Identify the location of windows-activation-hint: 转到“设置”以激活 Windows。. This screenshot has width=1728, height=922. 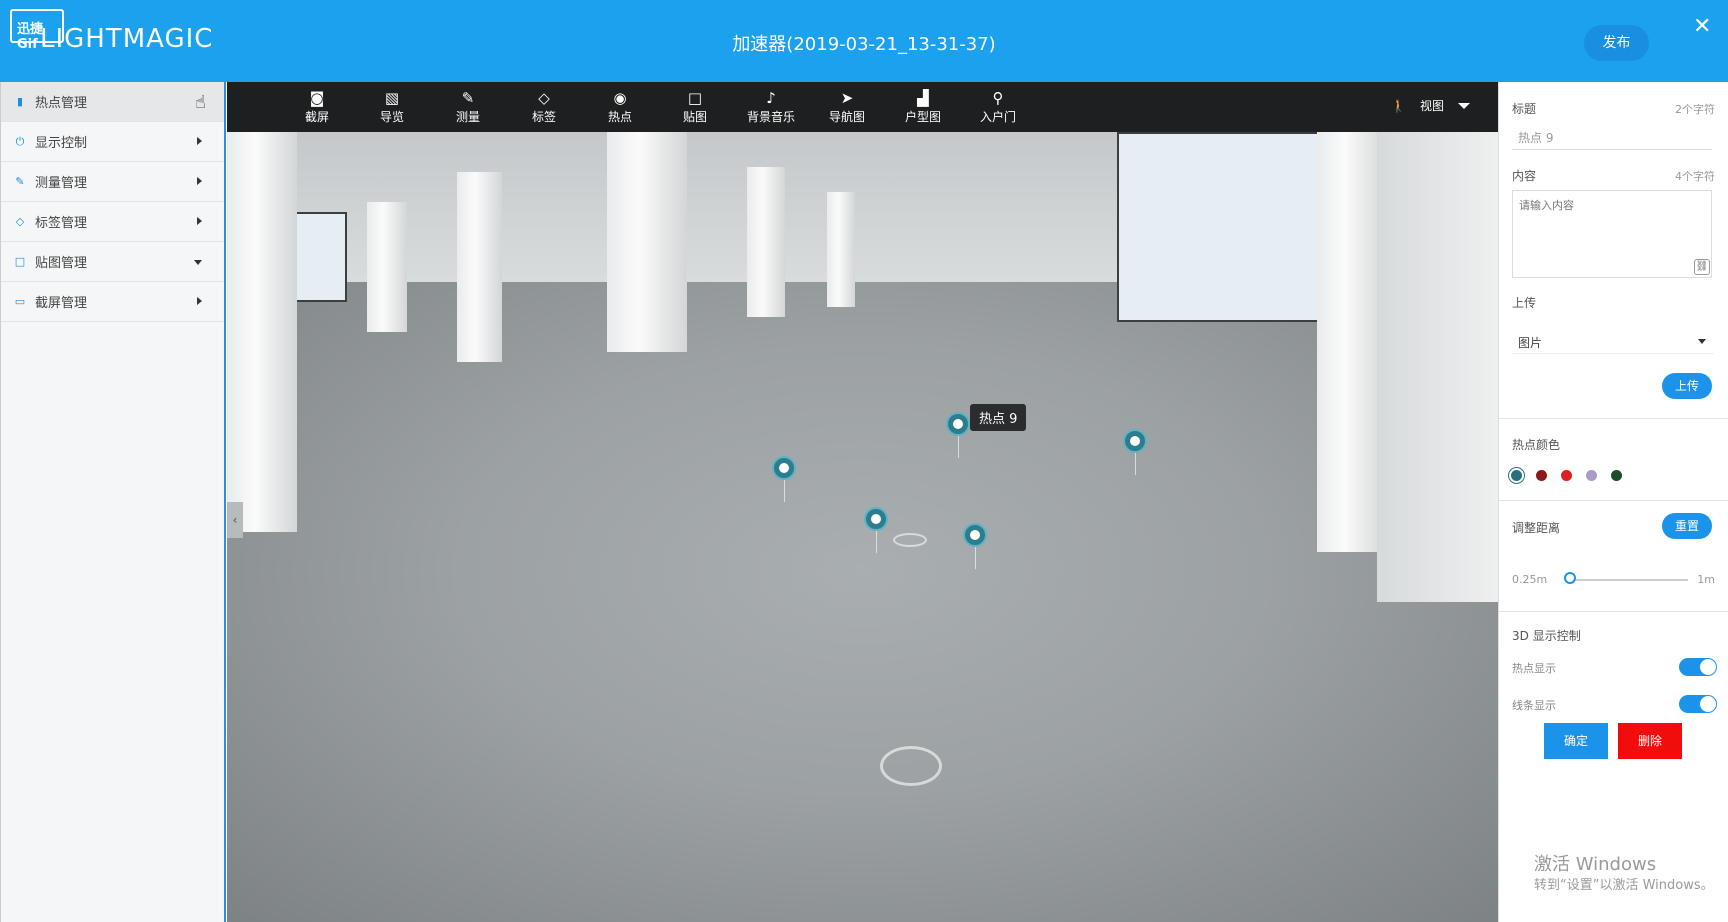
(1624, 885).